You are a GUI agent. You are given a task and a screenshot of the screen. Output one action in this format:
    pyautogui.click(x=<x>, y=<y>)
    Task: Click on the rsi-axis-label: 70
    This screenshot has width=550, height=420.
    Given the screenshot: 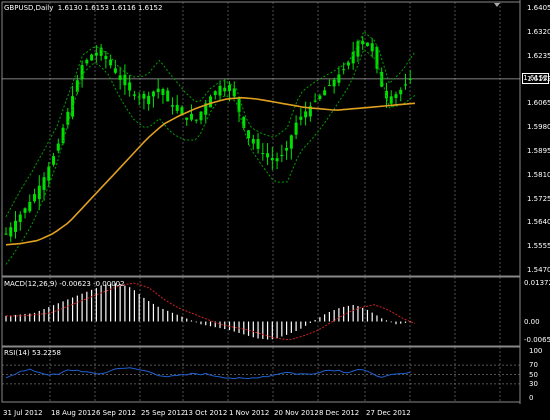 What is the action you would take?
    pyautogui.click(x=533, y=365)
    